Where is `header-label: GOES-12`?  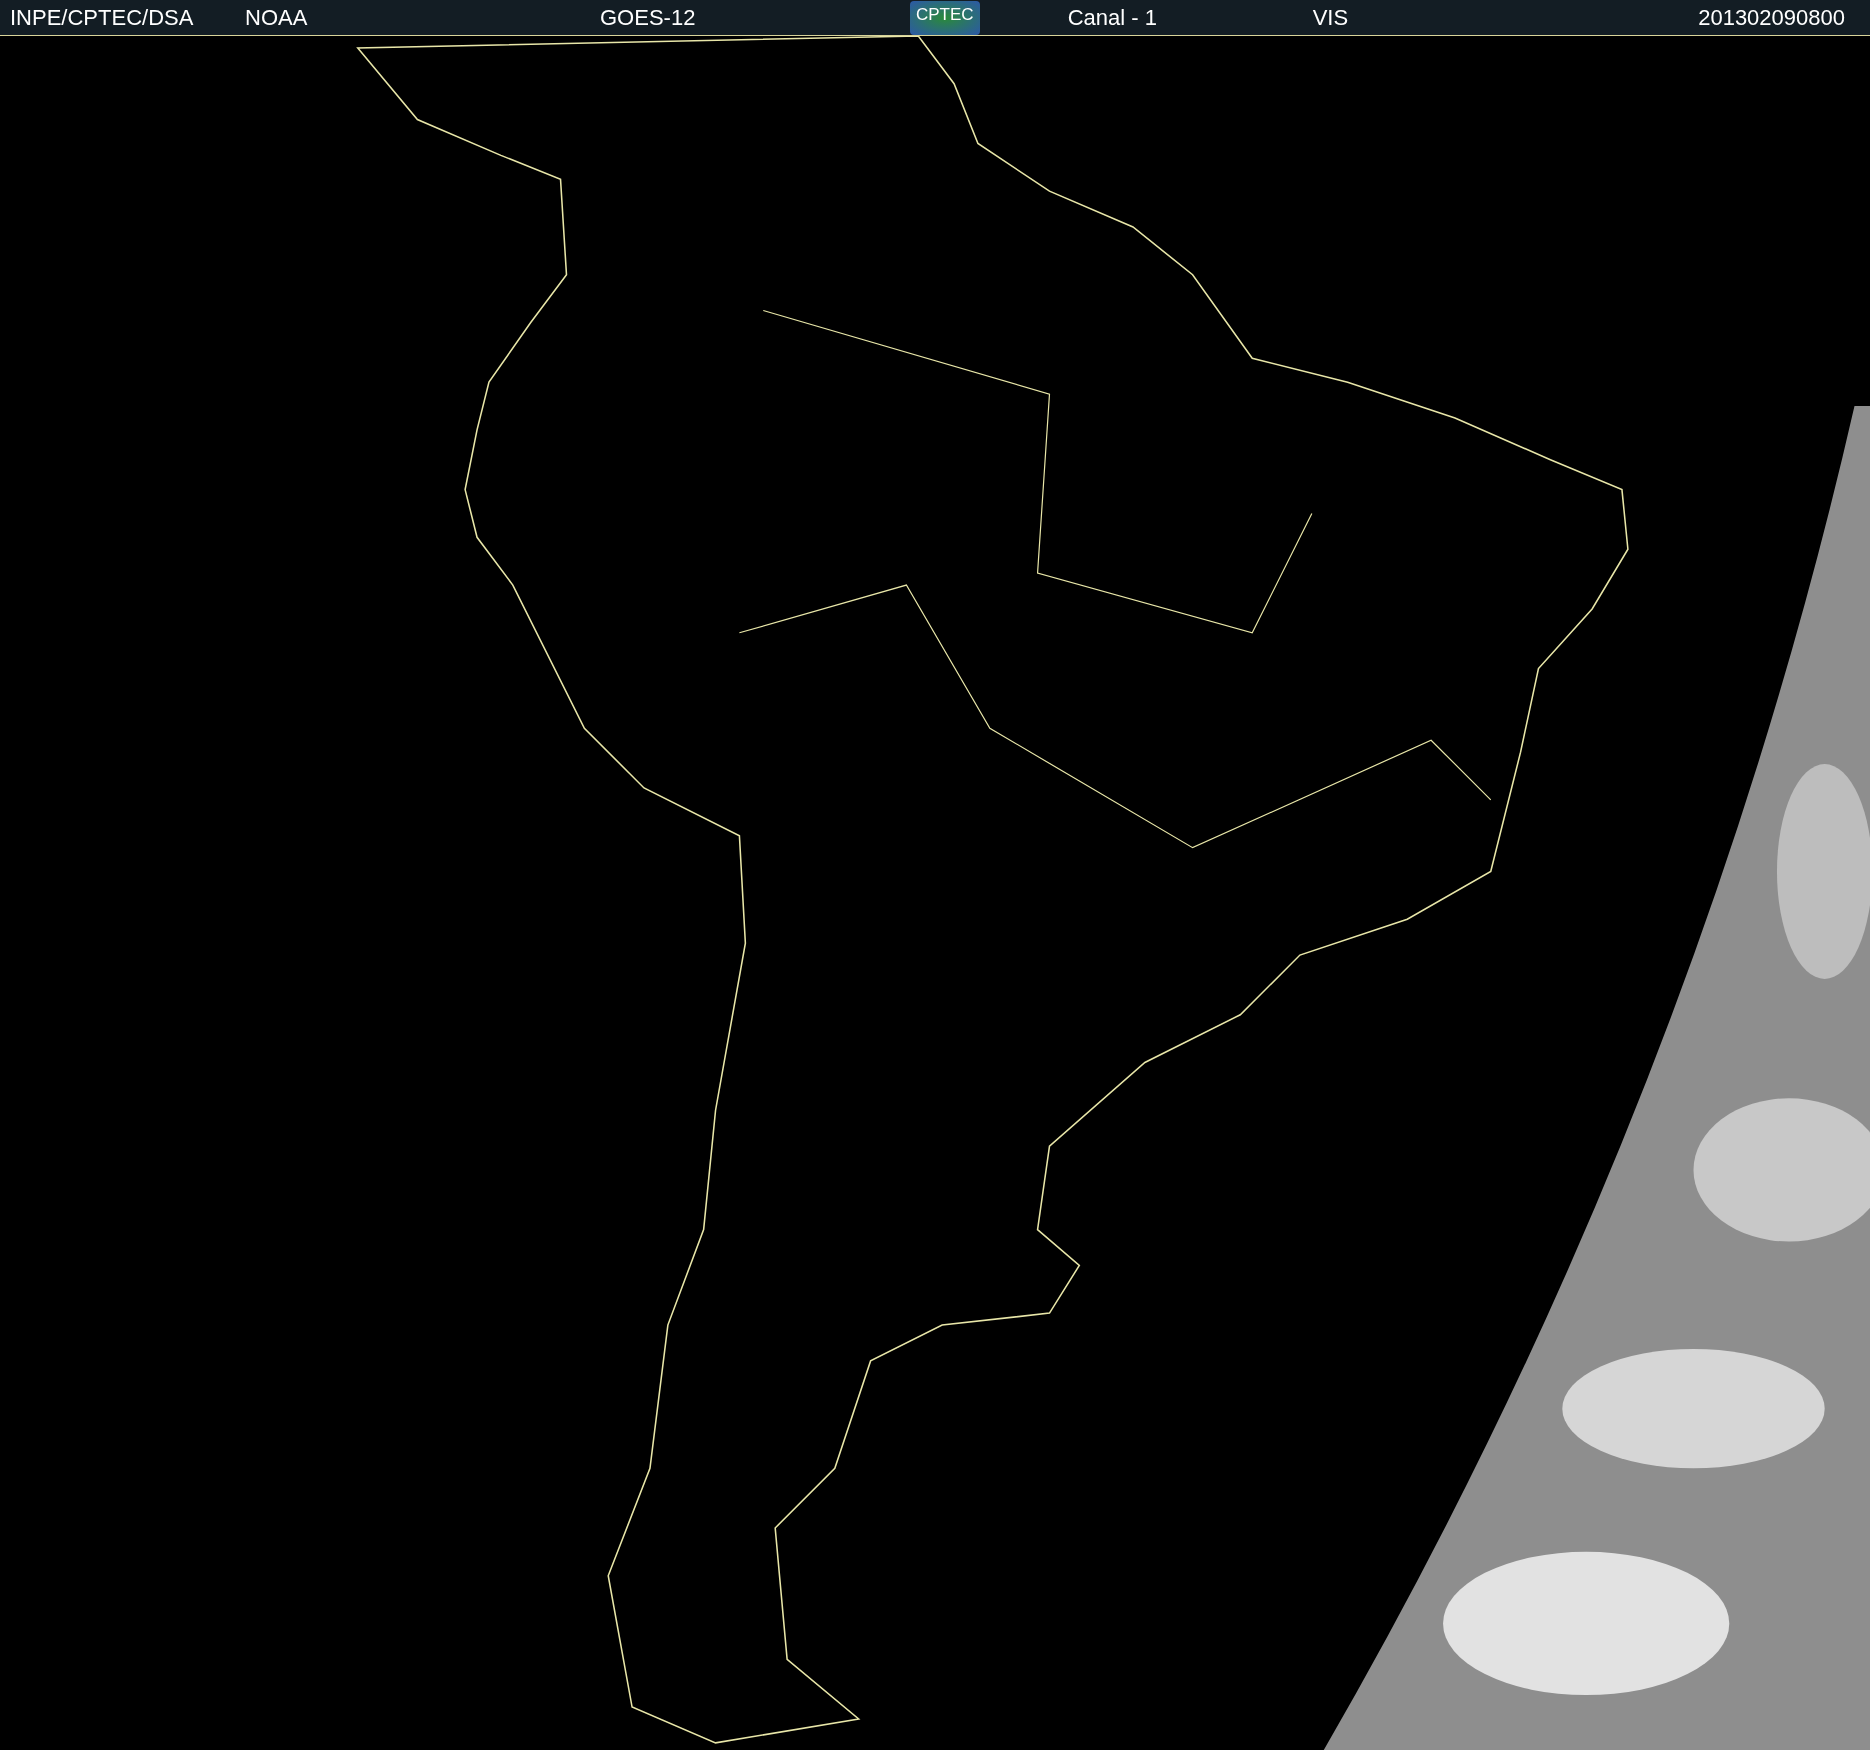 header-label: GOES-12 is located at coordinates (648, 17).